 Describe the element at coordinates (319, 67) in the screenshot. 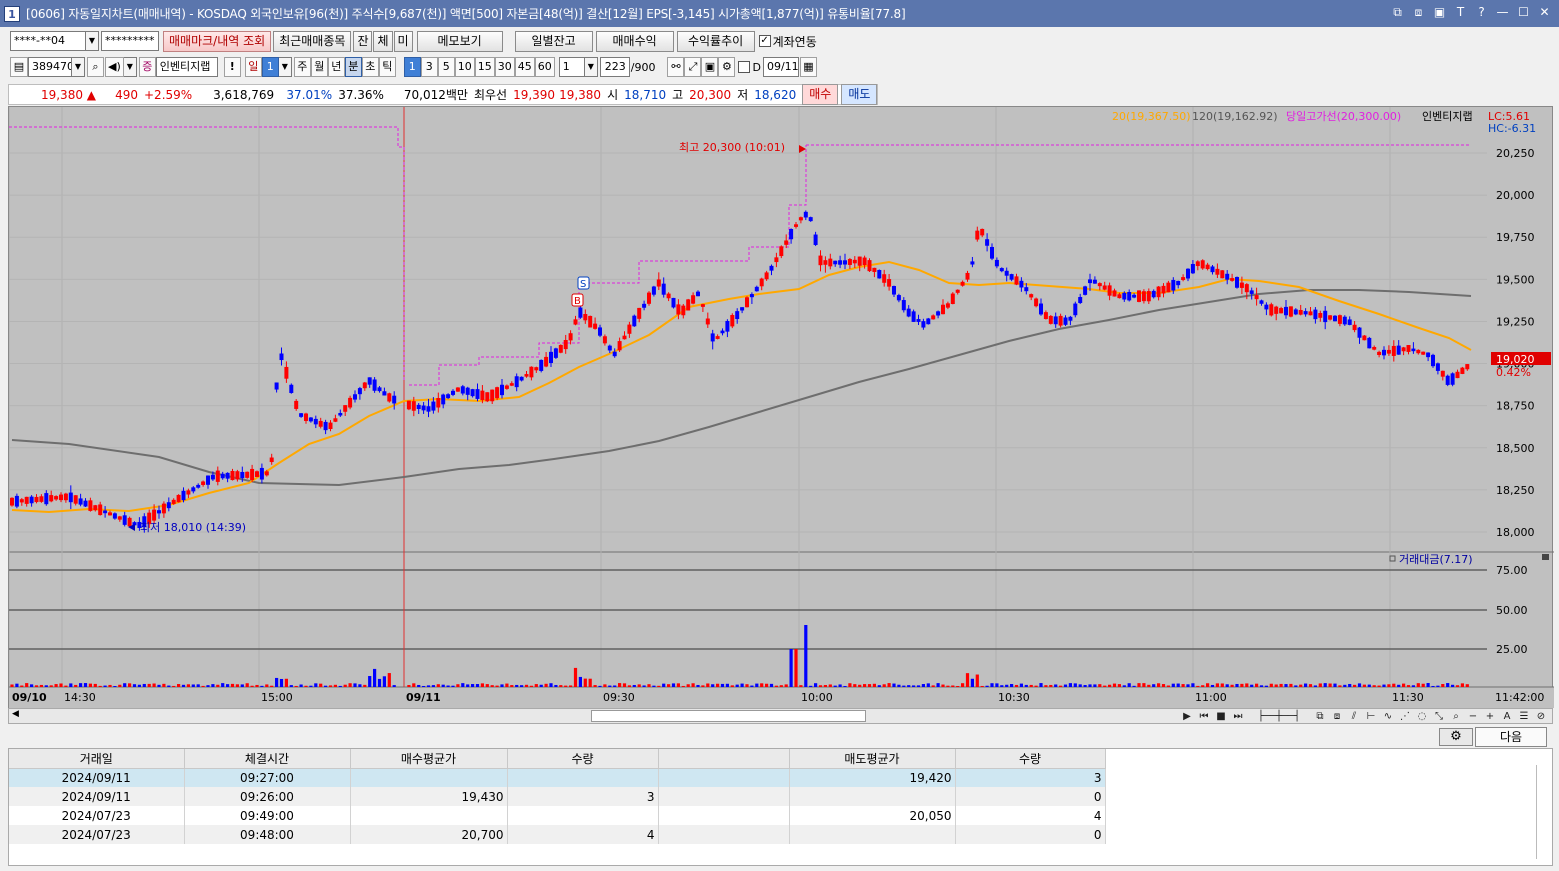

I see `period-month: 월` at that location.